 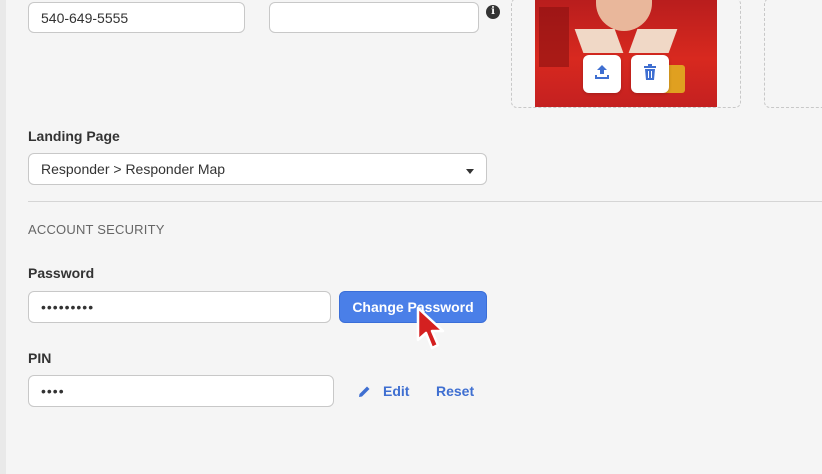 I want to click on profile-photo-dropzone, so click(x=626, y=54).